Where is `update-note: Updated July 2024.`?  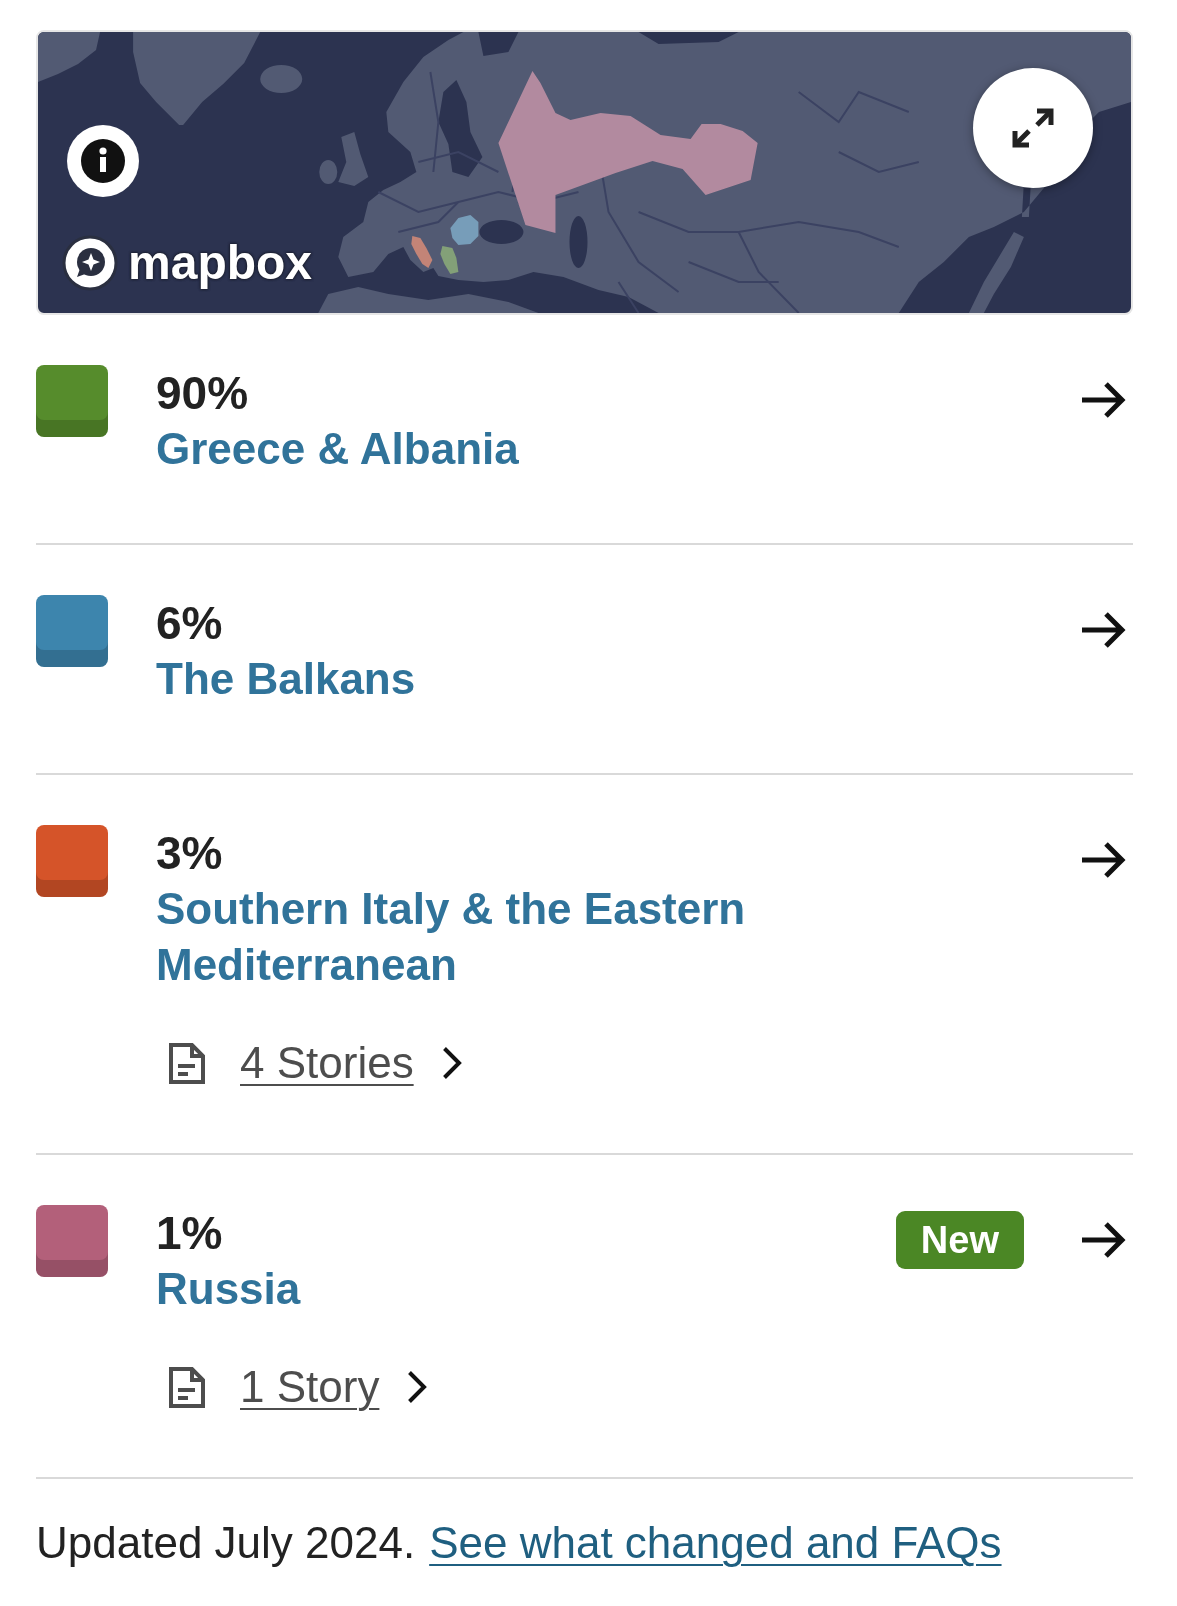 update-note: Updated July 2024. is located at coordinates (226, 1543).